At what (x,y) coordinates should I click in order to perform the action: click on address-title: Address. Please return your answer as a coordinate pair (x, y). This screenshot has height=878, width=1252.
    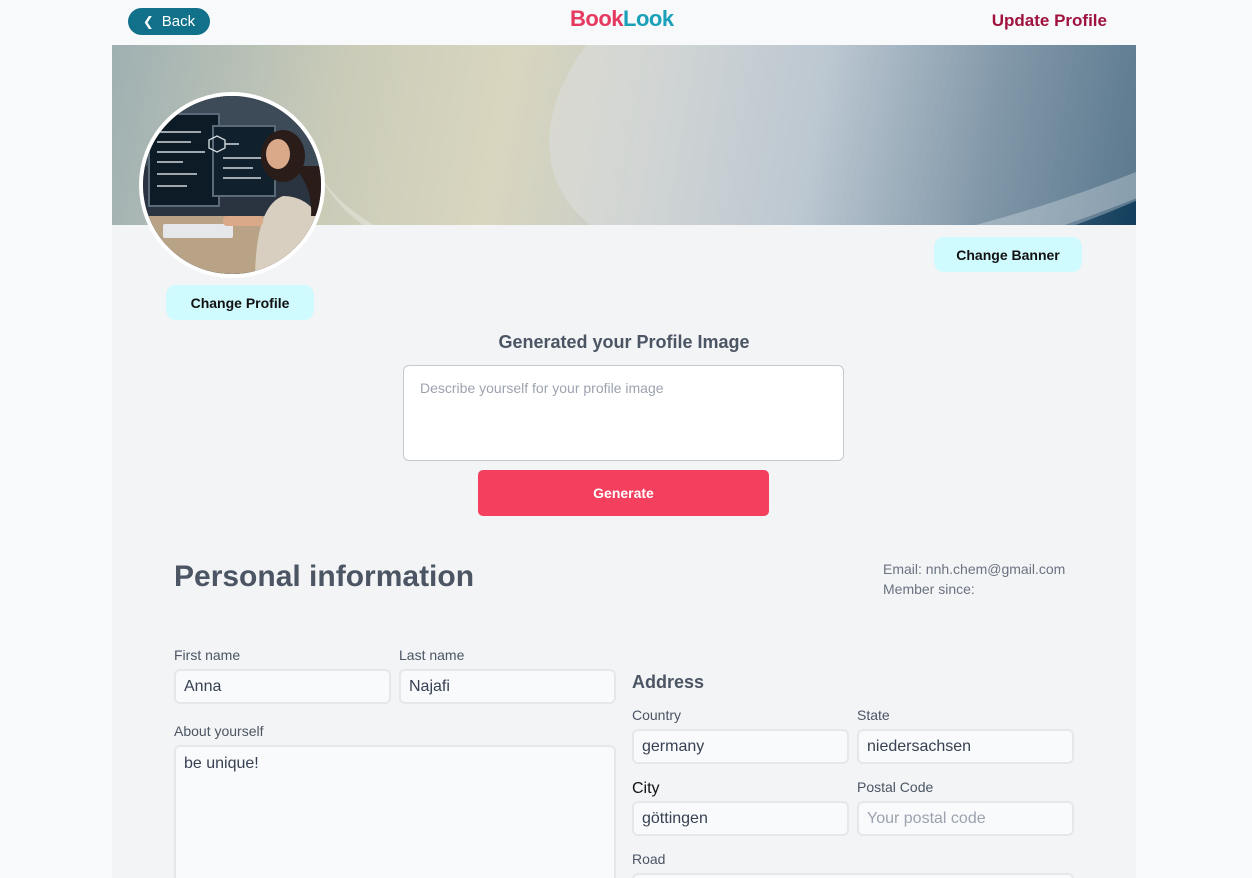
    Looking at the image, I should click on (668, 682).